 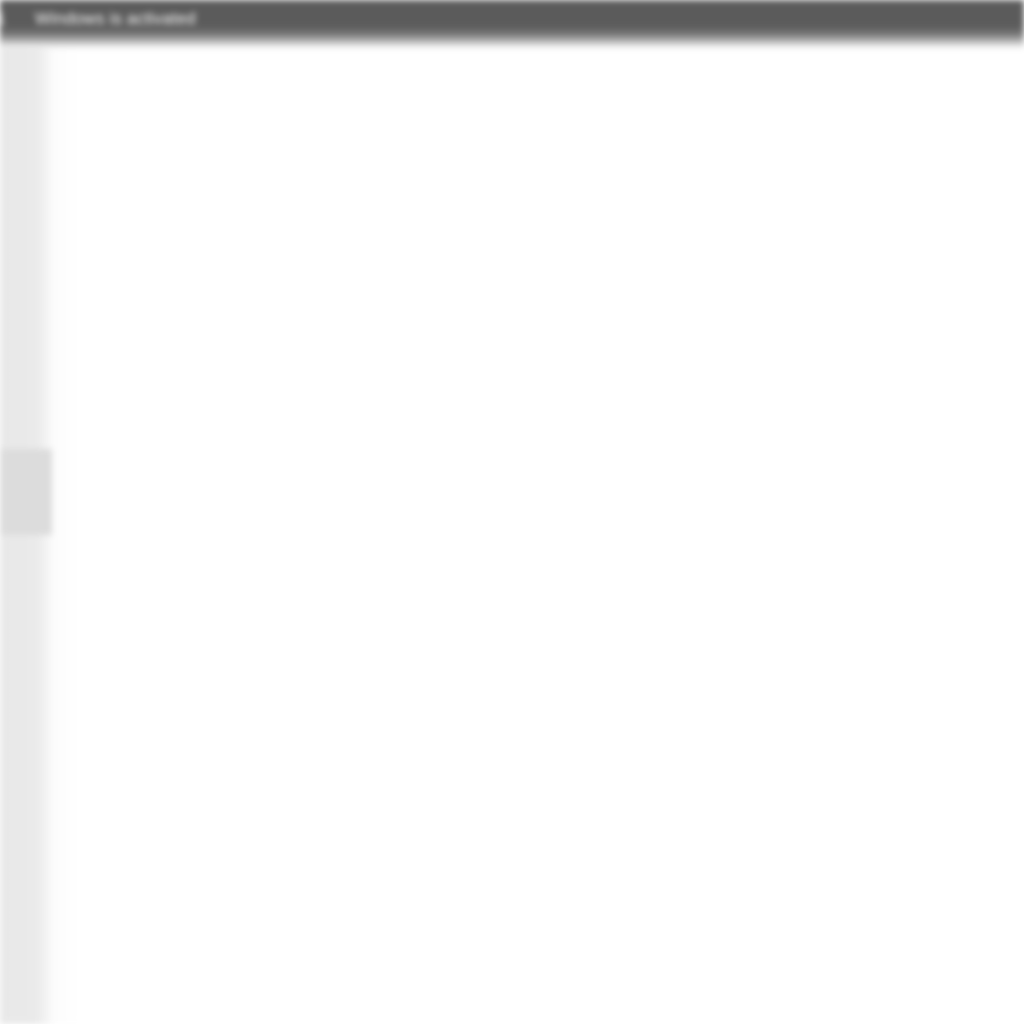 I want to click on activation-message: Windows is activated, so click(x=115, y=18).